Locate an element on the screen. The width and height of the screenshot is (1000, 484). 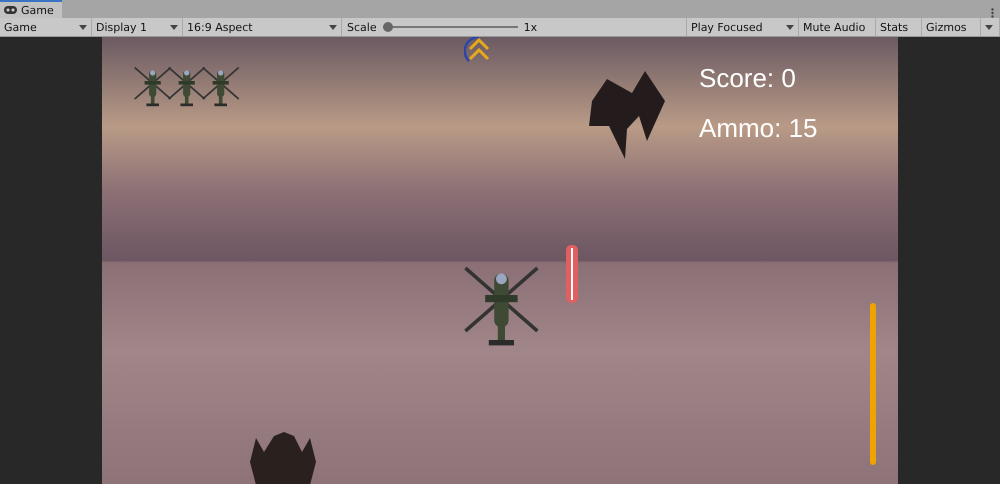
slider-thumb is located at coordinates (387, 27).